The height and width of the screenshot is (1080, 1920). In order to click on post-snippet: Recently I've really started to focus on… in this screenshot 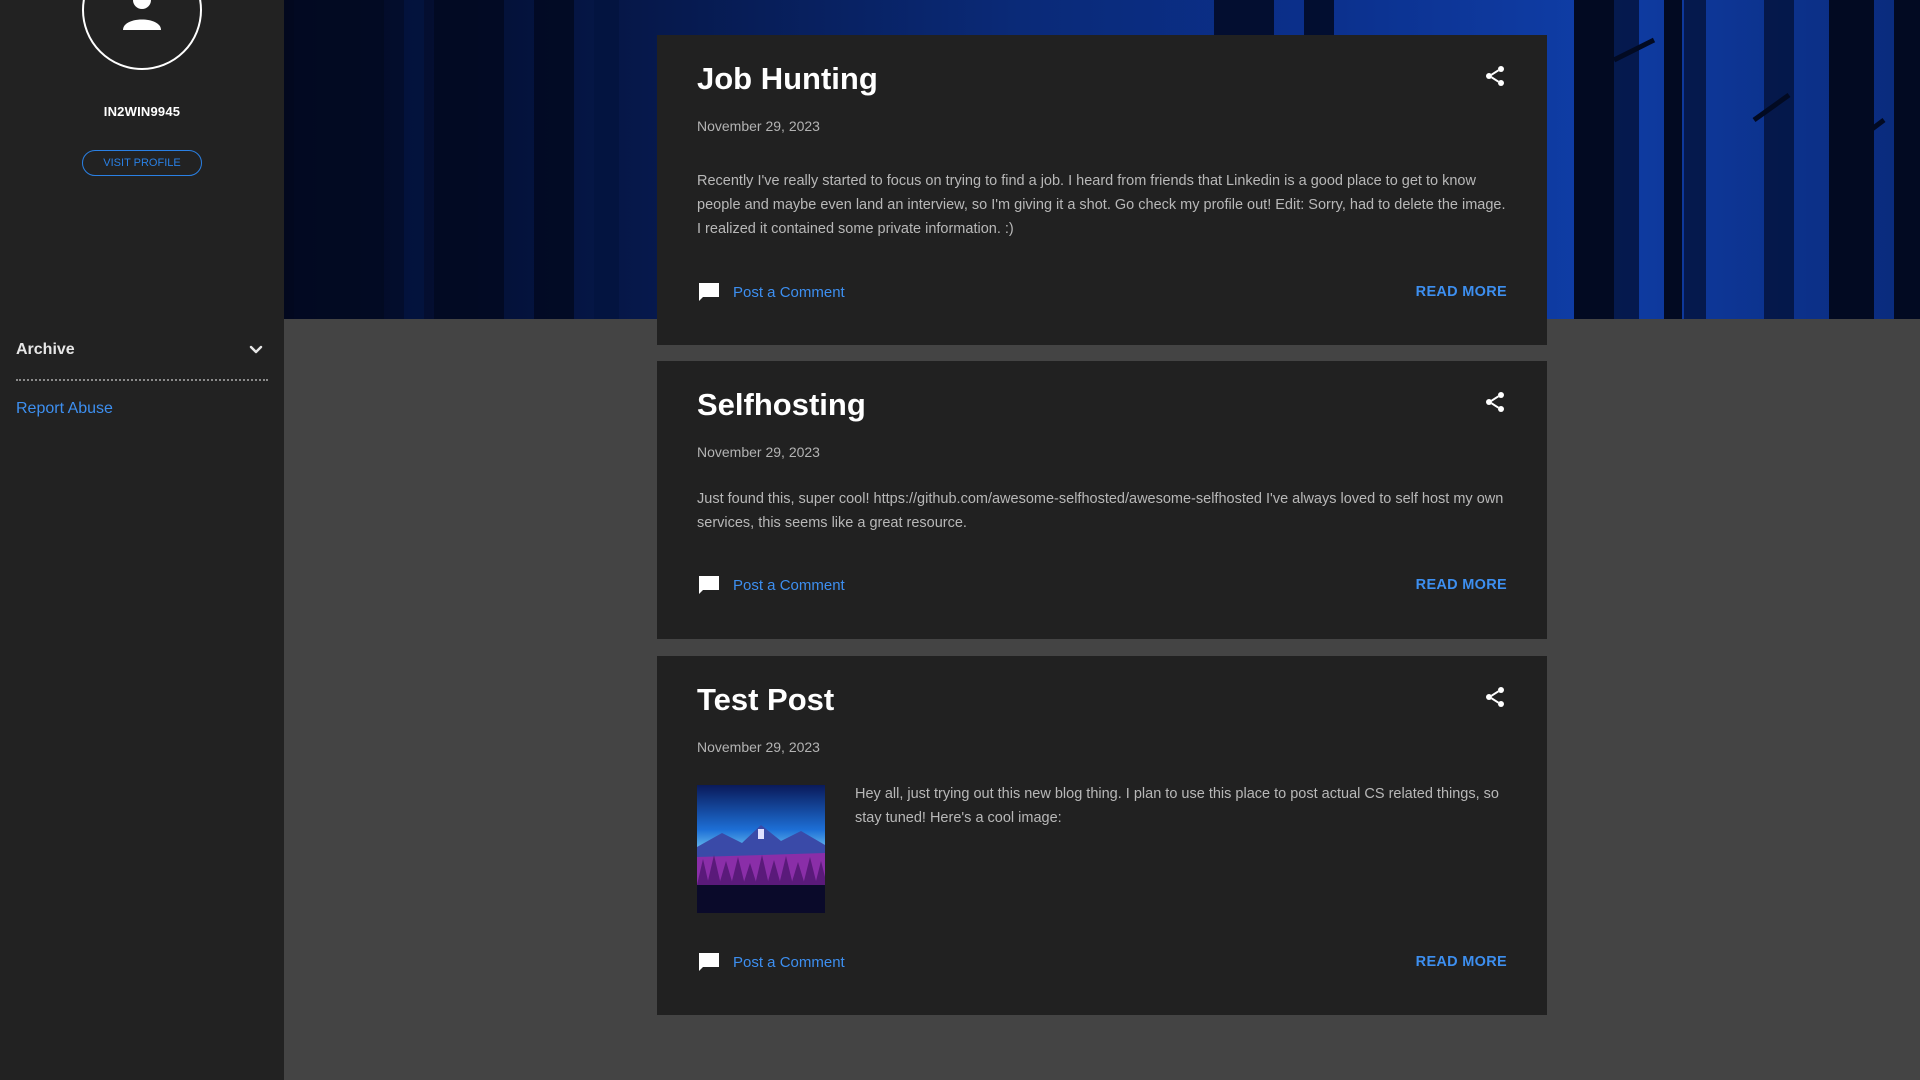, I will do `click(1101, 205)`.